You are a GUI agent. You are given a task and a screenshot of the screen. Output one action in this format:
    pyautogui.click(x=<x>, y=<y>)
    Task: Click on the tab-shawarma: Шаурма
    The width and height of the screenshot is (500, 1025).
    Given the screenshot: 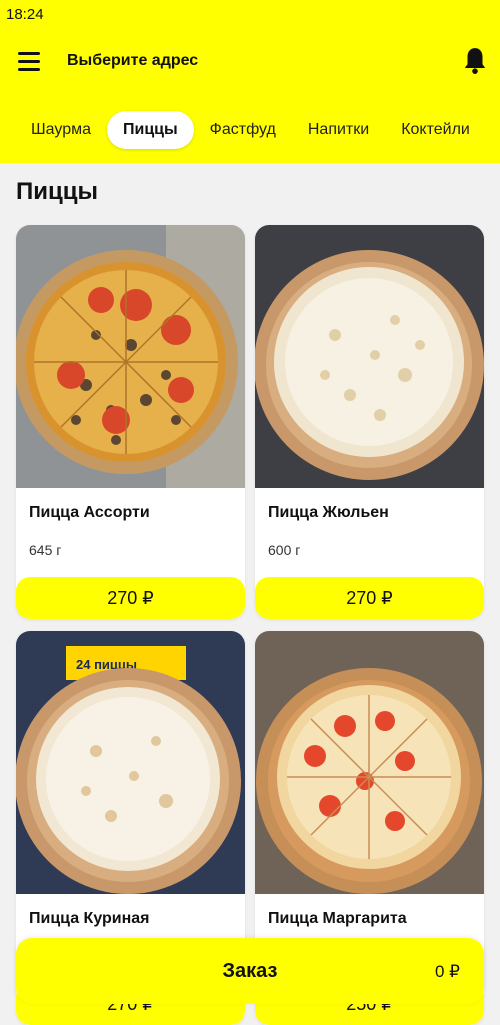 What is the action you would take?
    pyautogui.click(x=61, y=130)
    